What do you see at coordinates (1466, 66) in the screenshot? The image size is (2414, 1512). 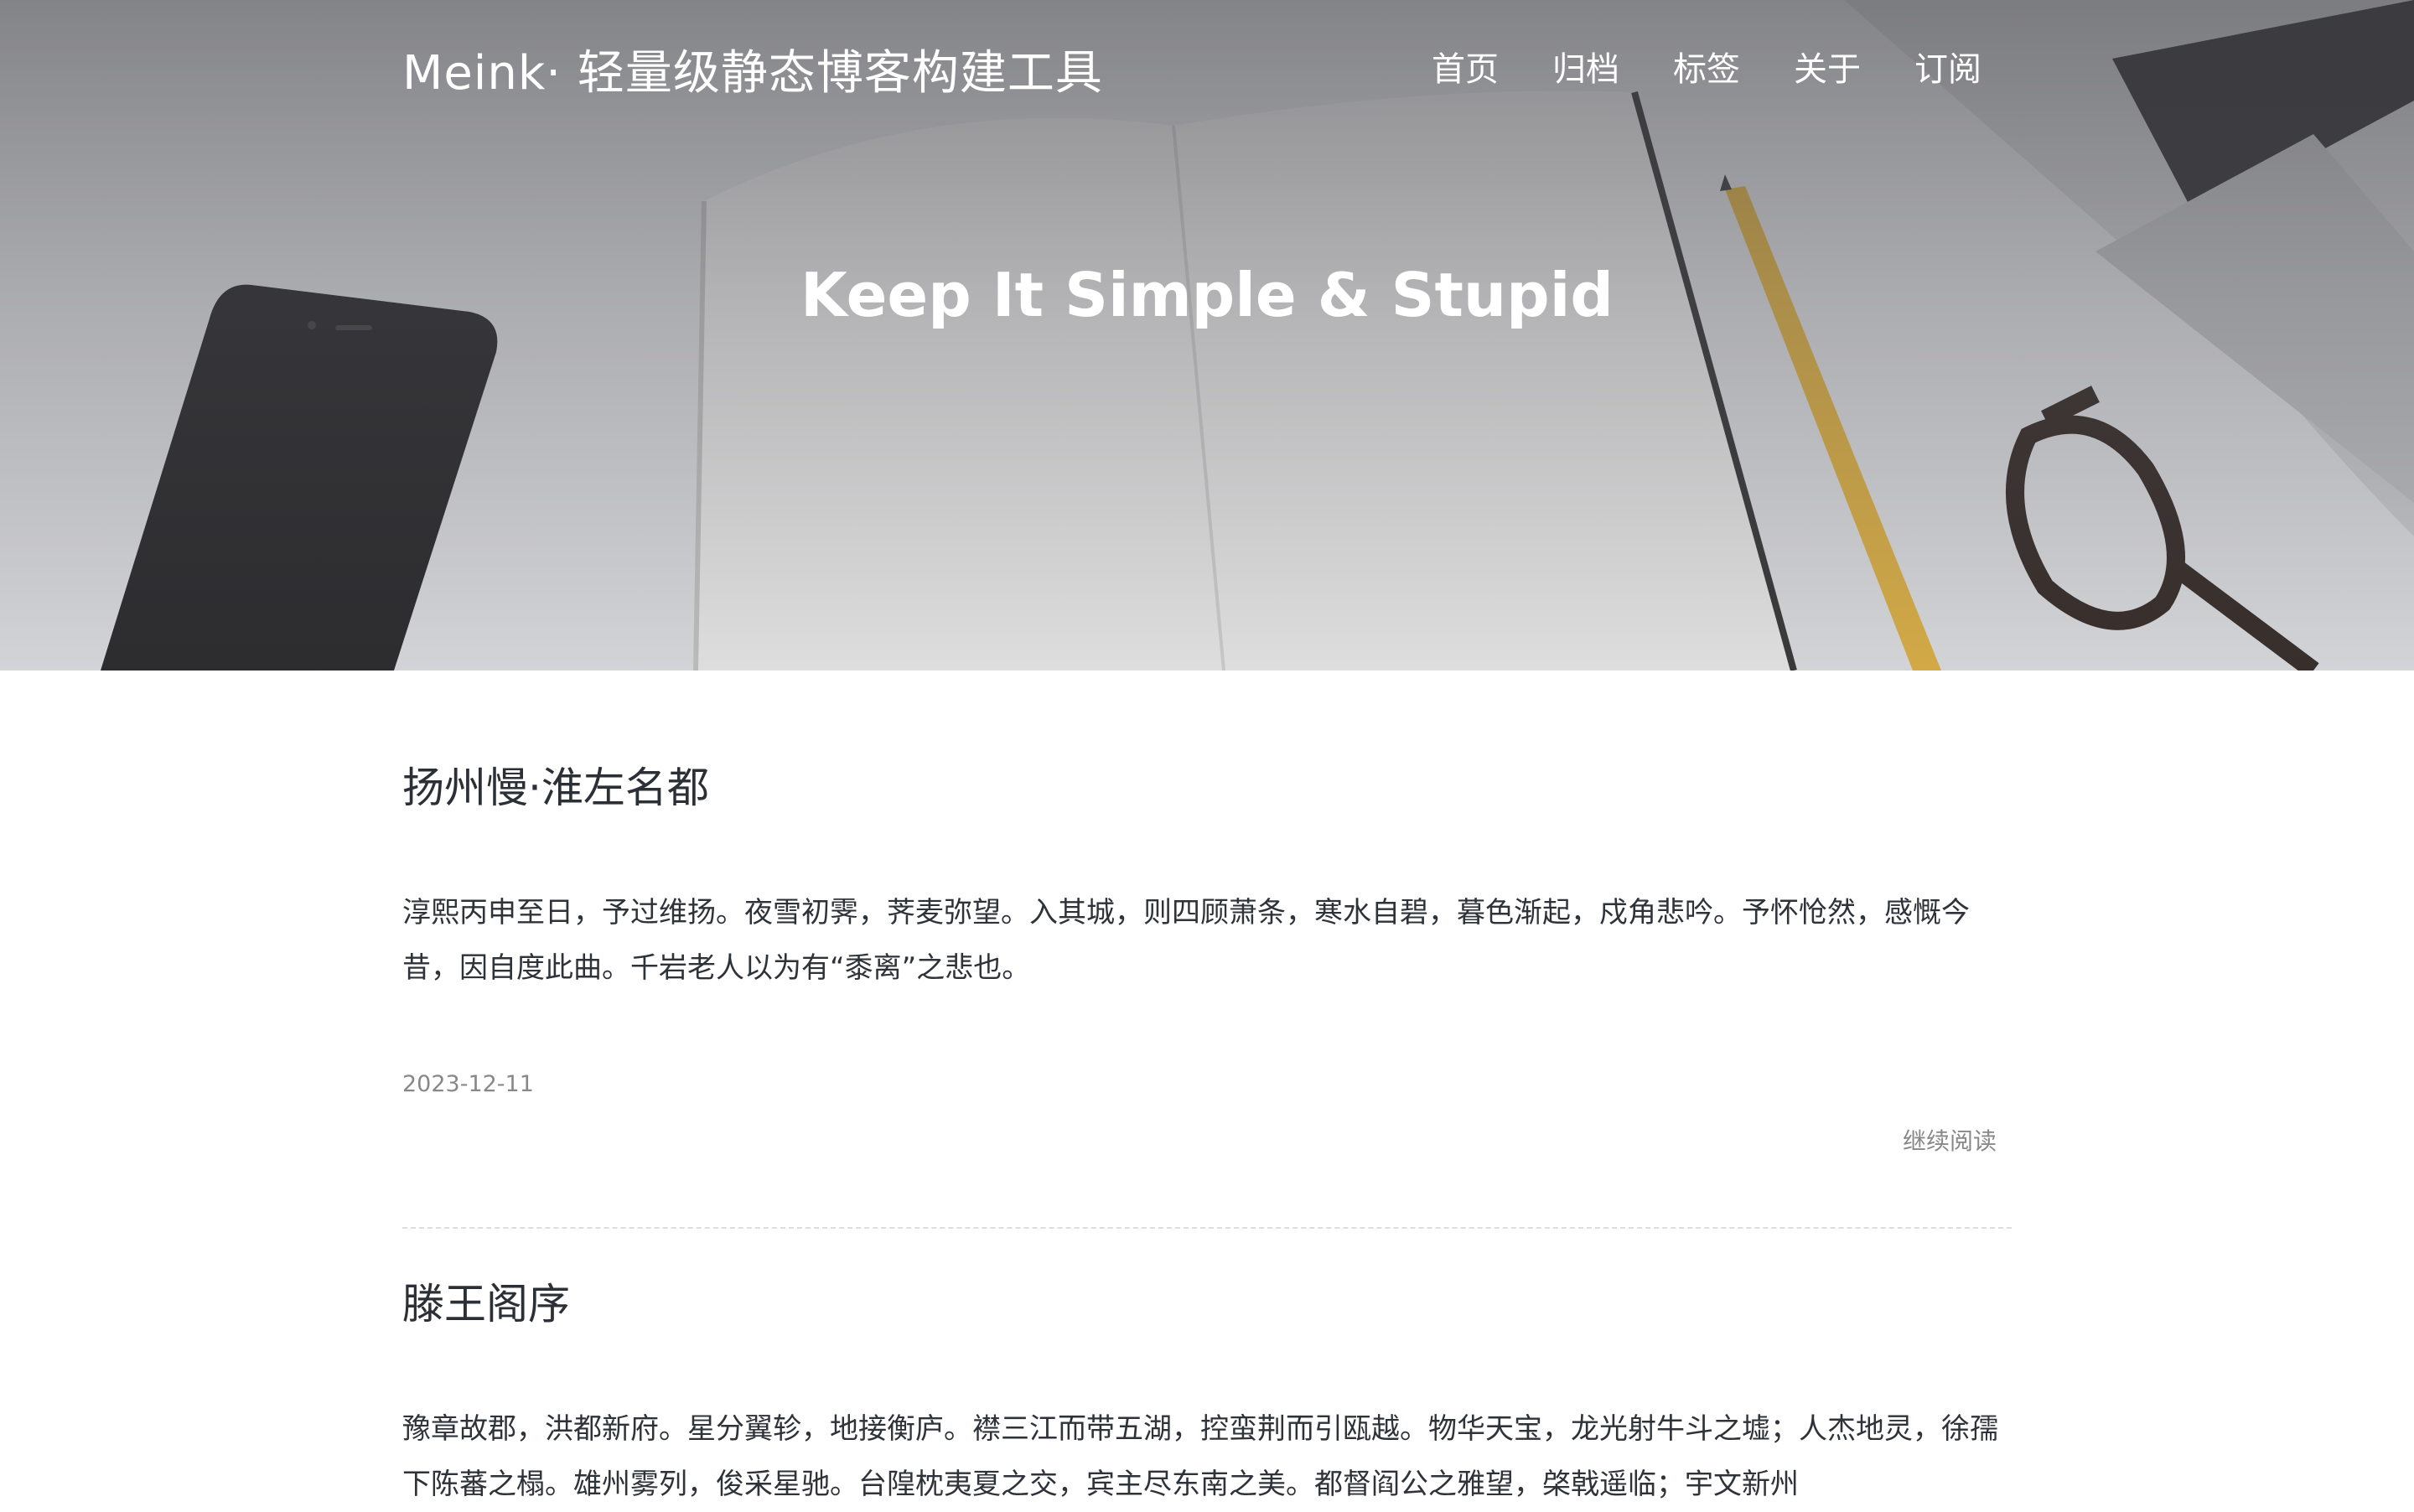 I see `nav-link-home: 首页` at bounding box center [1466, 66].